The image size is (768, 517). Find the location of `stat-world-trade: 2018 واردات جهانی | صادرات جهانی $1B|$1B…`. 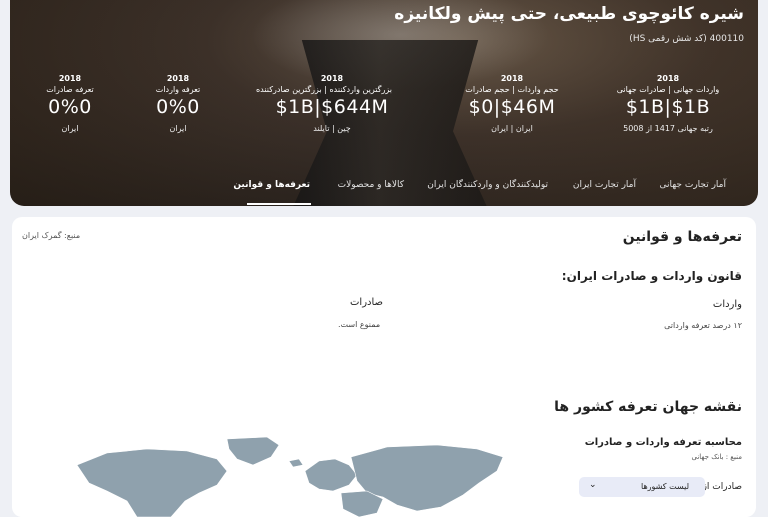

stat-world-trade: 2018 واردات جهانی | صادرات جهانی $1B|$1B… is located at coordinates (668, 103).